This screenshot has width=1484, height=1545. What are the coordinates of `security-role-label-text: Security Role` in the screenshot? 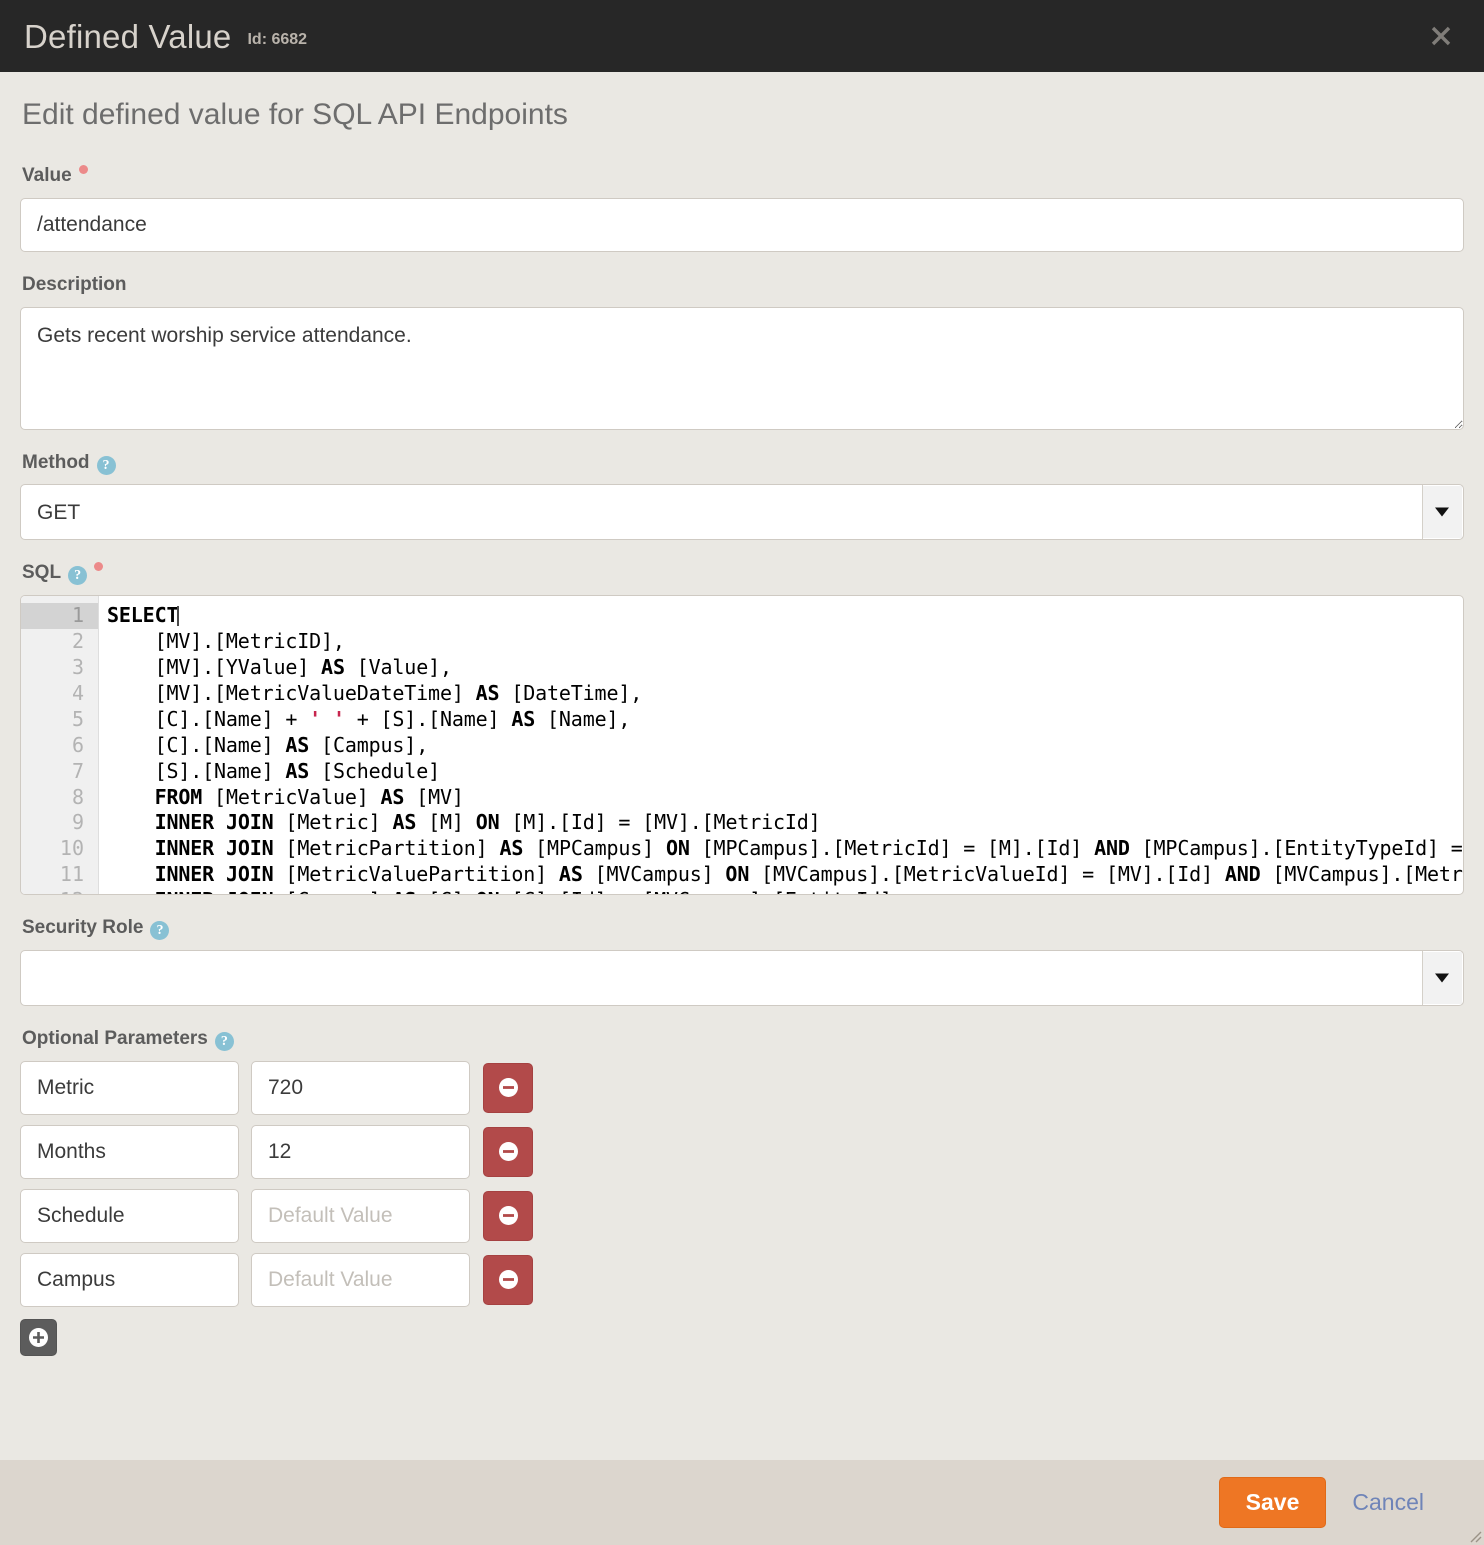 It's located at (83, 928).